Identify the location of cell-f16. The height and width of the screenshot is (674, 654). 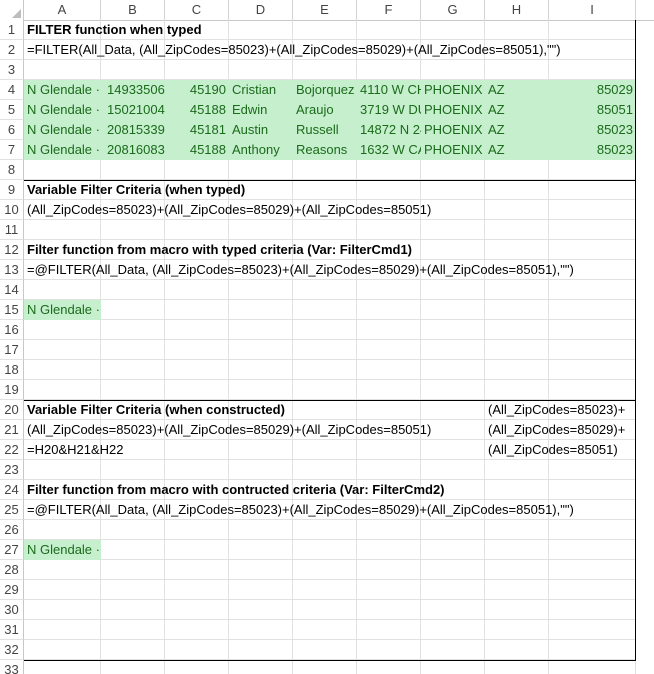
(389, 330).